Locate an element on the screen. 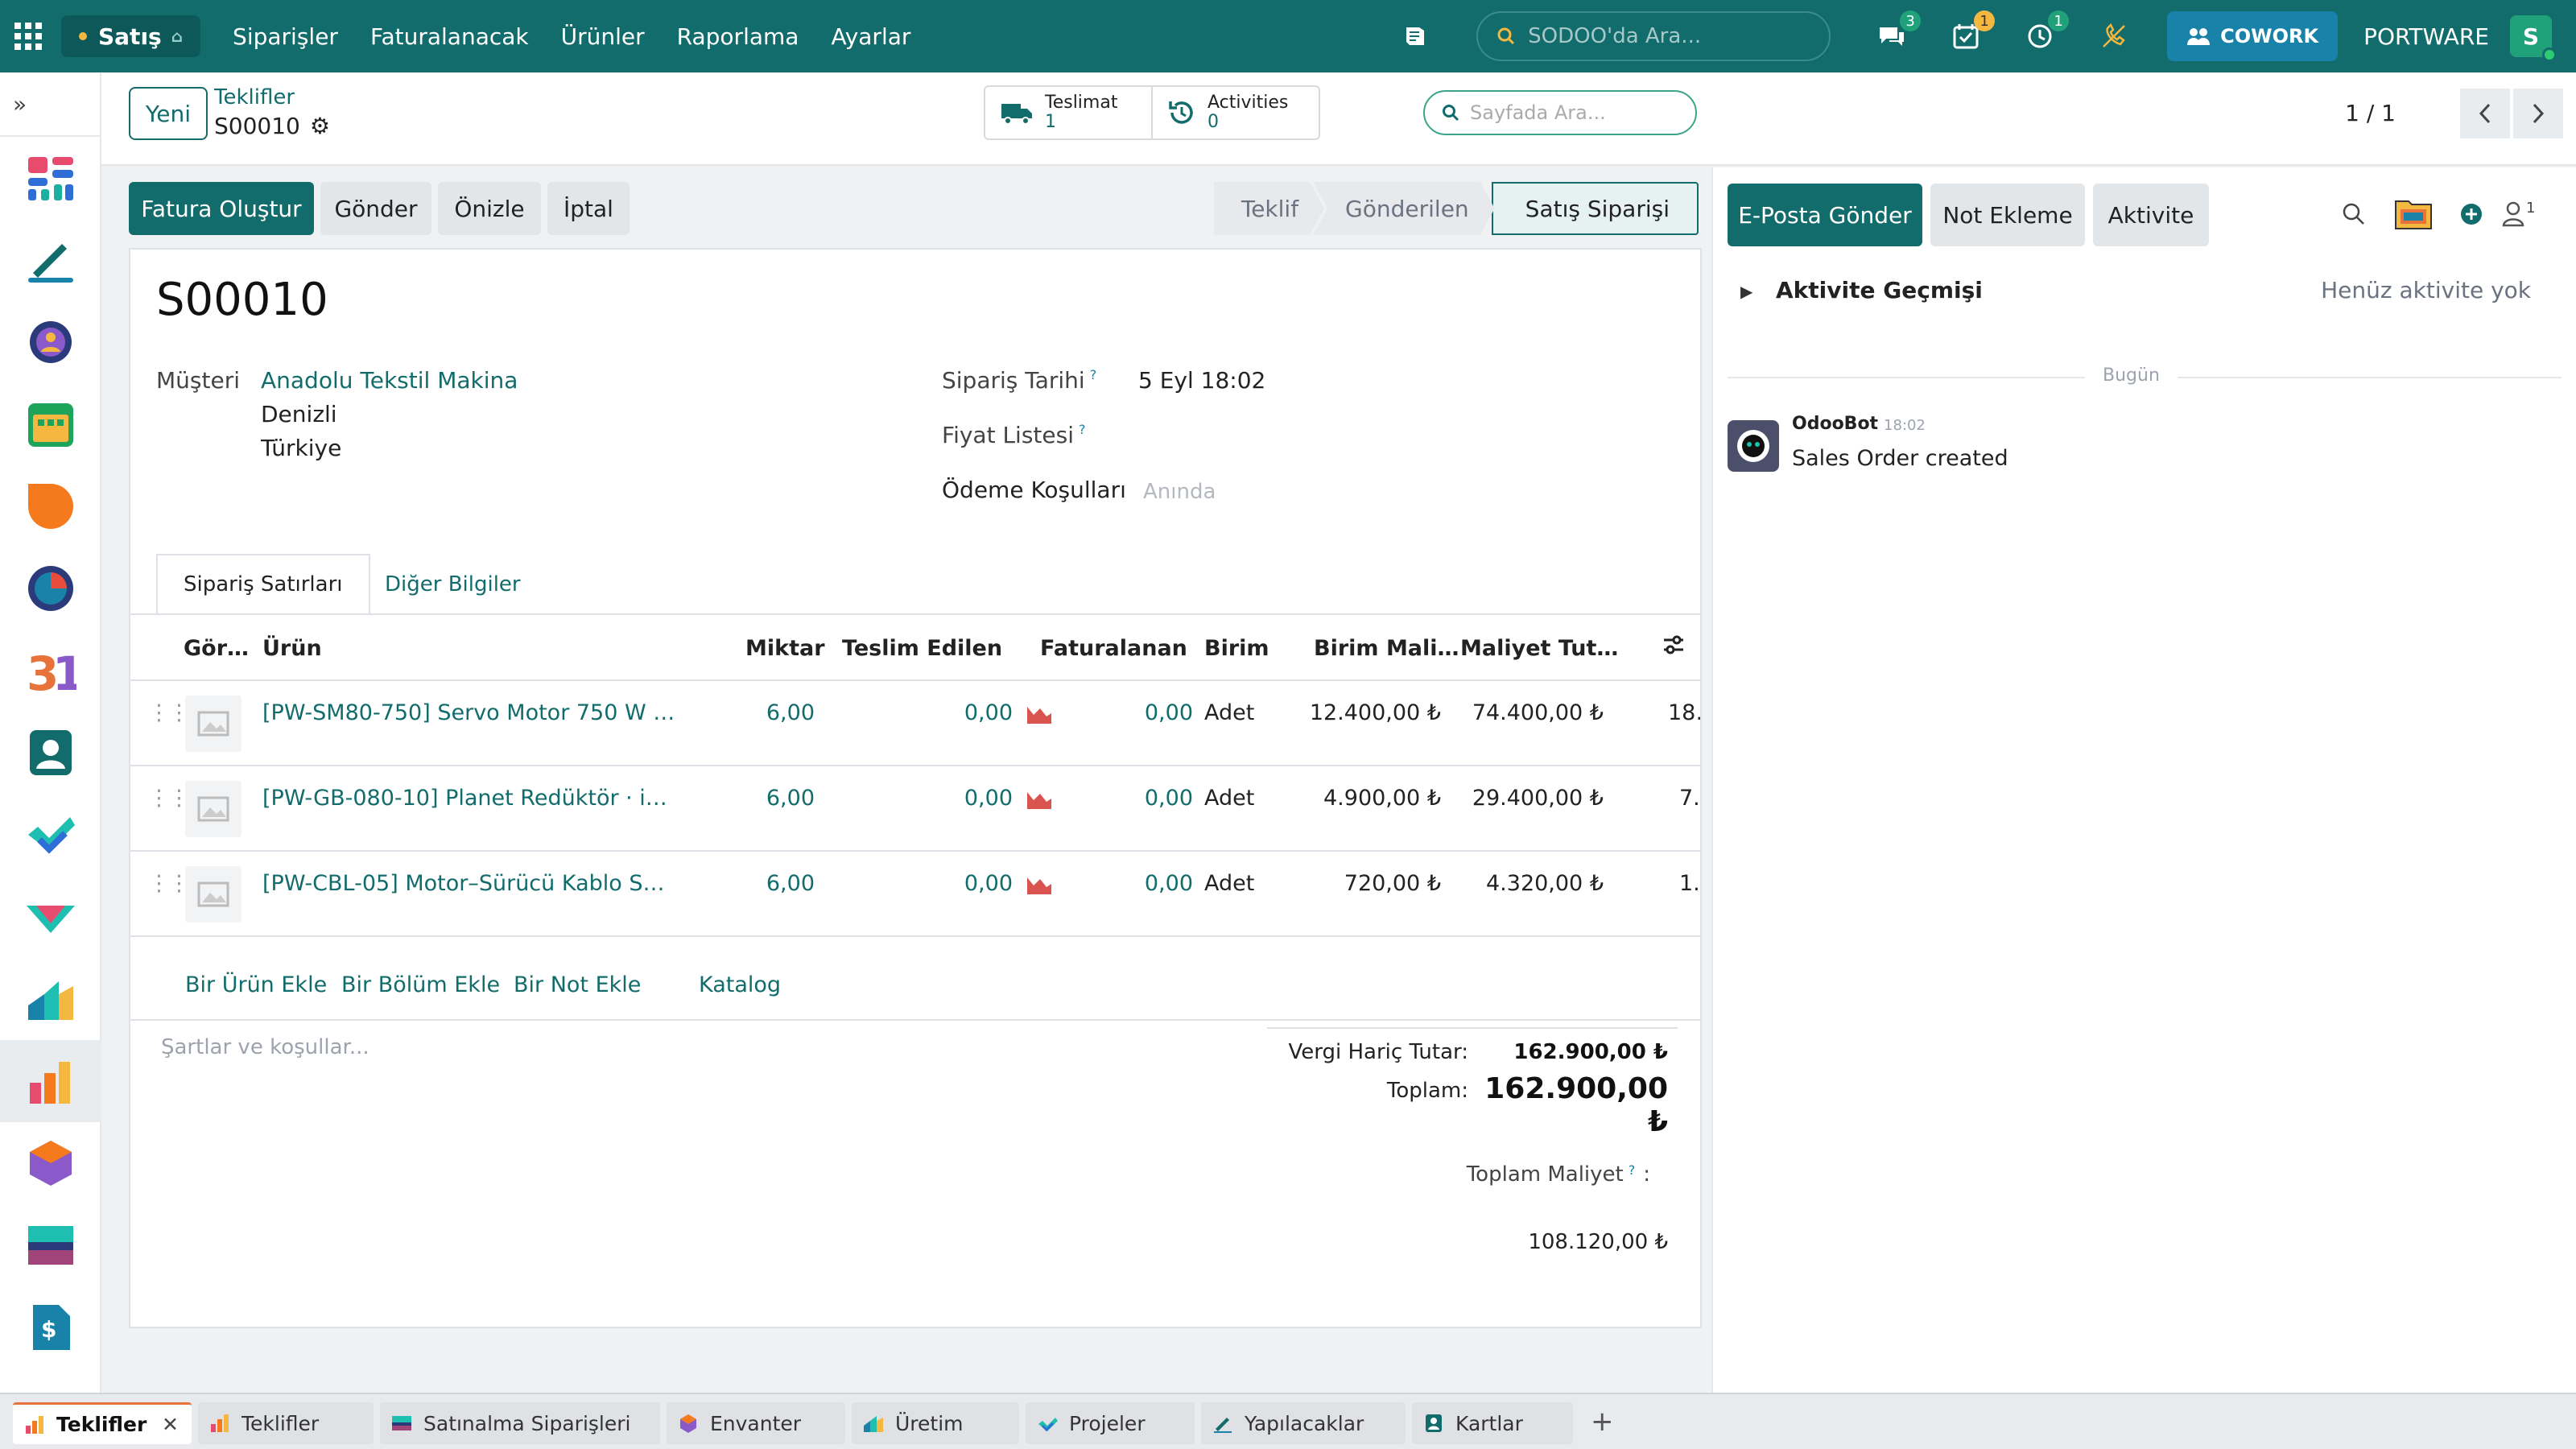 This screenshot has height=1449, width=2576. send-button: Gönder is located at coordinates (375, 208).